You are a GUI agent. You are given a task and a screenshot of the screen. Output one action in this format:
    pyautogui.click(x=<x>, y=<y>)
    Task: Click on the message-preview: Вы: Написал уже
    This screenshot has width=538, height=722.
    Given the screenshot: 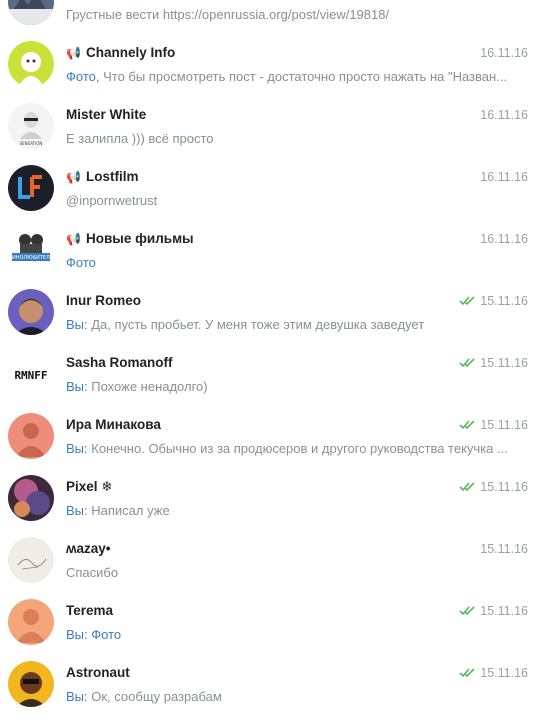 What is the action you would take?
    pyautogui.click(x=118, y=510)
    